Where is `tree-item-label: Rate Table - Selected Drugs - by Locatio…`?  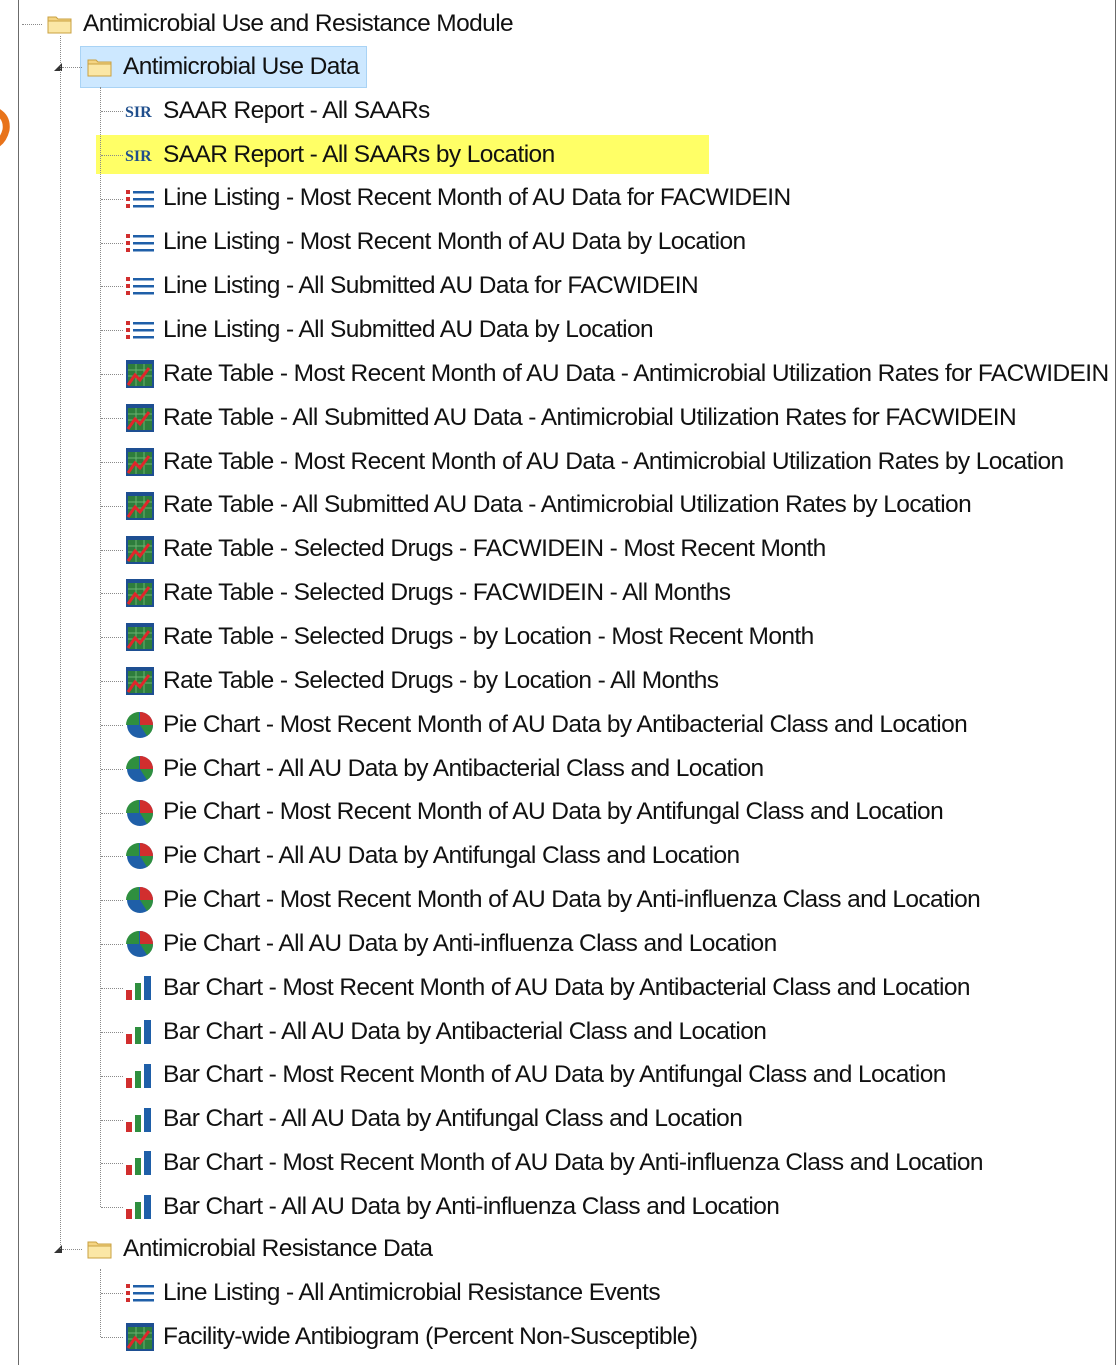 tree-item-label: Rate Table - Selected Drugs - by Locatio… is located at coordinates (488, 636).